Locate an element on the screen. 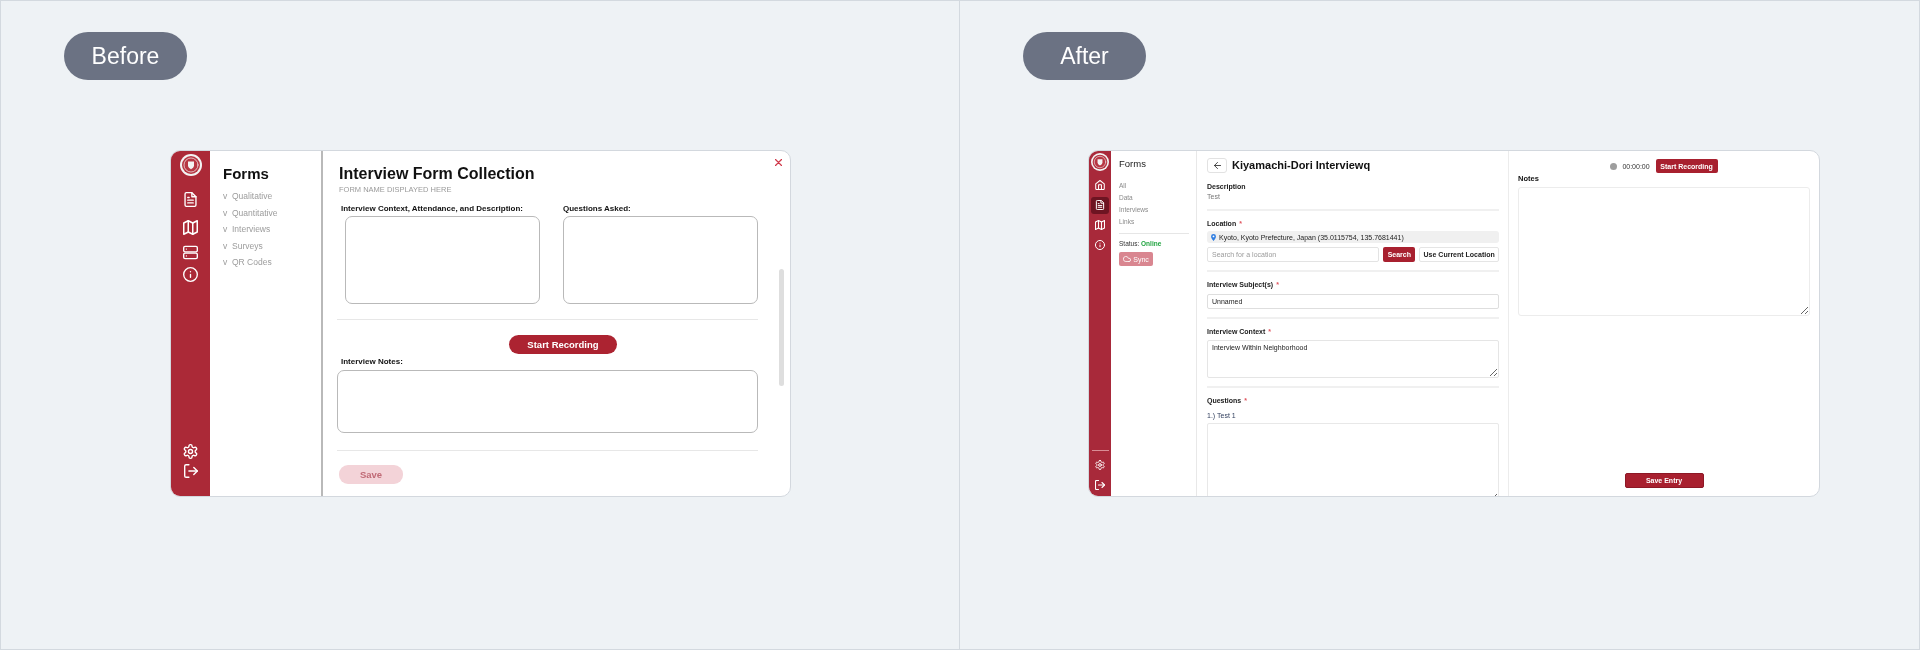 Image resolution: width=1920 pixels, height=650 pixels. start-recording-button: Start Recording is located at coordinates (563, 344).